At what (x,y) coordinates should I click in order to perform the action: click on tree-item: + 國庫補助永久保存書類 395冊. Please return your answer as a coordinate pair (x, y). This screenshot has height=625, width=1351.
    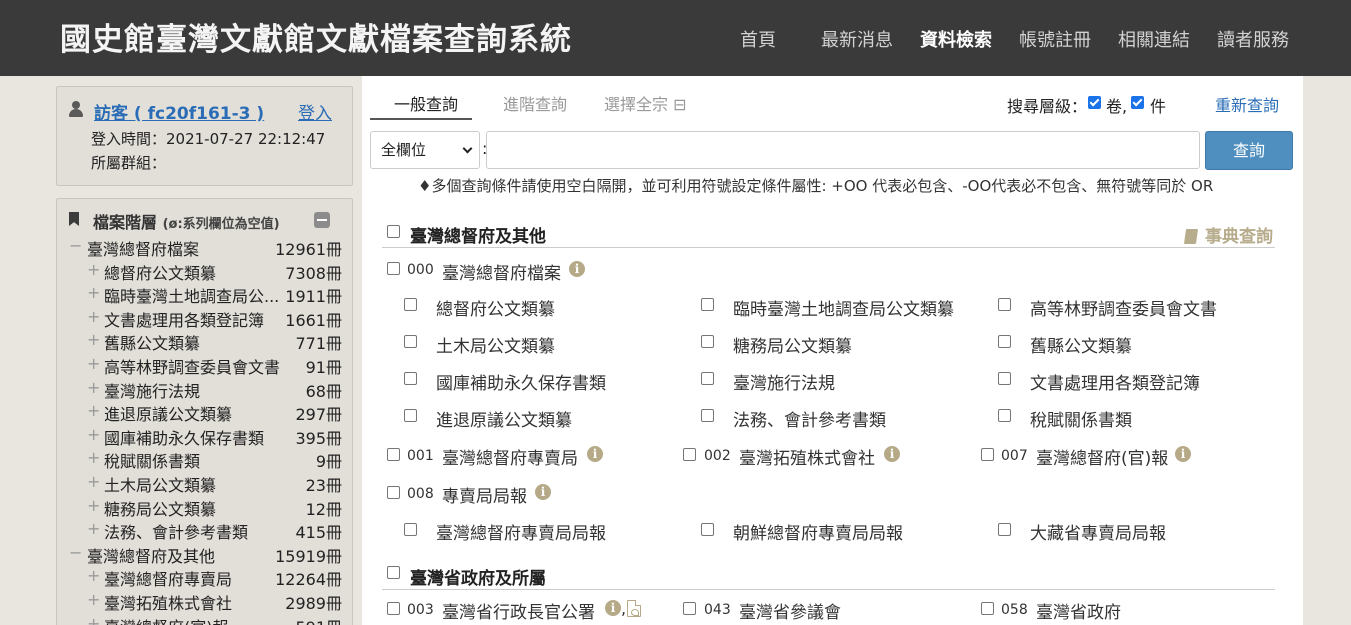
    Looking at the image, I should click on (204, 436).